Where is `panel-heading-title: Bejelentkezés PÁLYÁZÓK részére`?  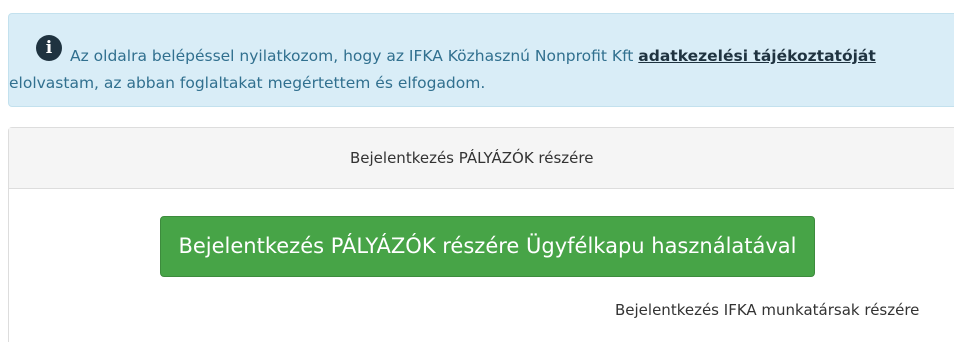
panel-heading-title: Bejelentkezés PÁLYÁZÓK részére is located at coordinates (472, 158).